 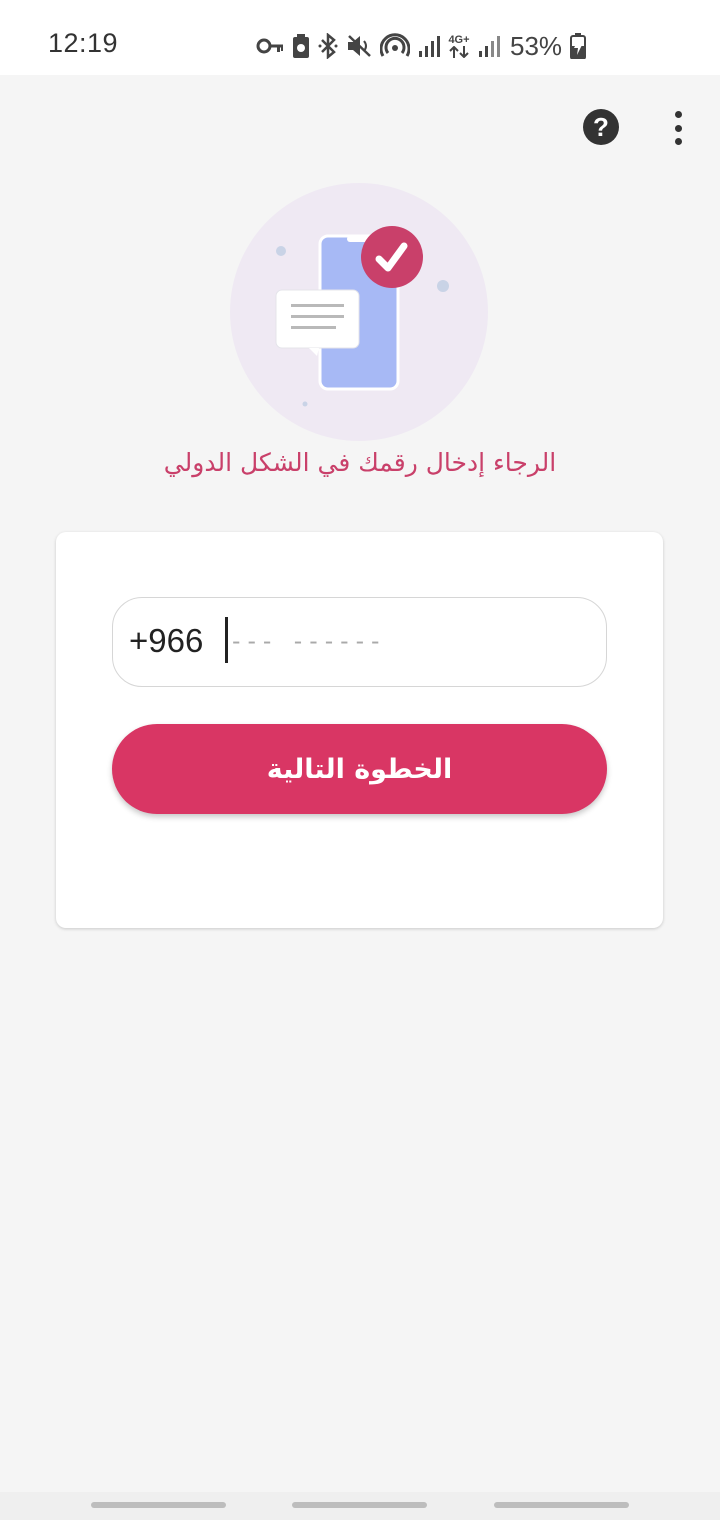 I want to click on more-vertical-icon, so click(x=678, y=128).